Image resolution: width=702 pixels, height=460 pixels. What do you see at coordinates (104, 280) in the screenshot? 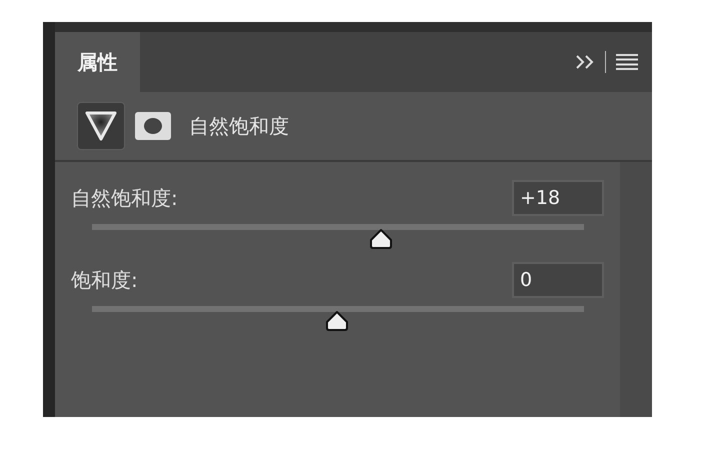
I see `slider-label: 饱和度:` at bounding box center [104, 280].